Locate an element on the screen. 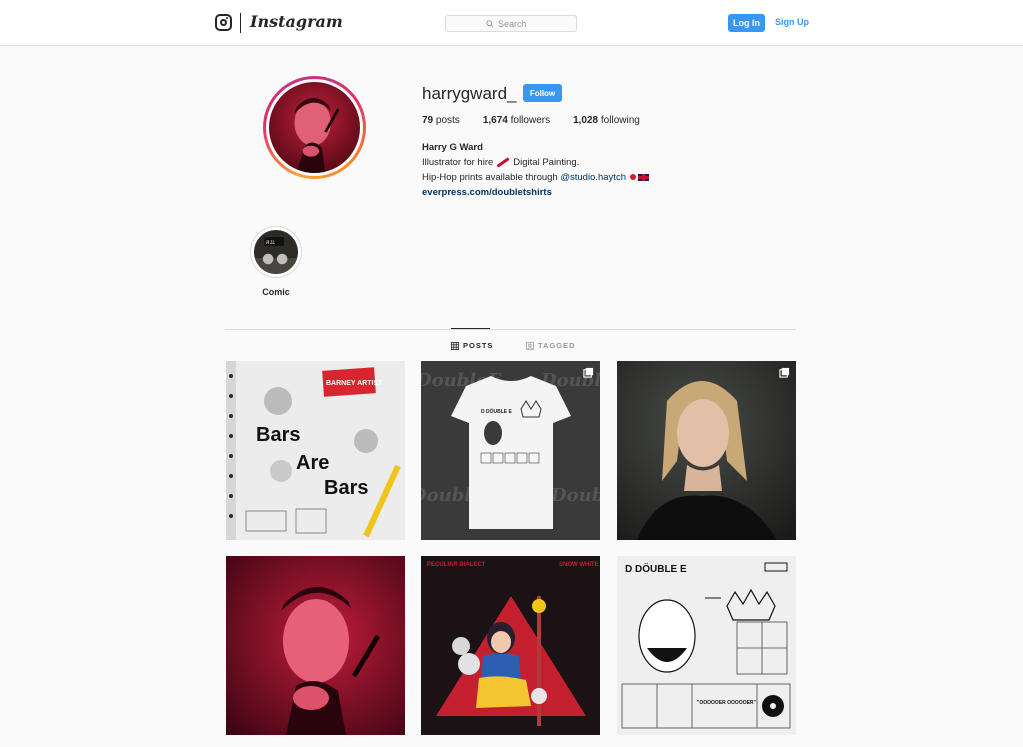 Image resolution: width=1023 pixels, height=747 pixels. studio-mention-link: @studio.haytch is located at coordinates (593, 177).